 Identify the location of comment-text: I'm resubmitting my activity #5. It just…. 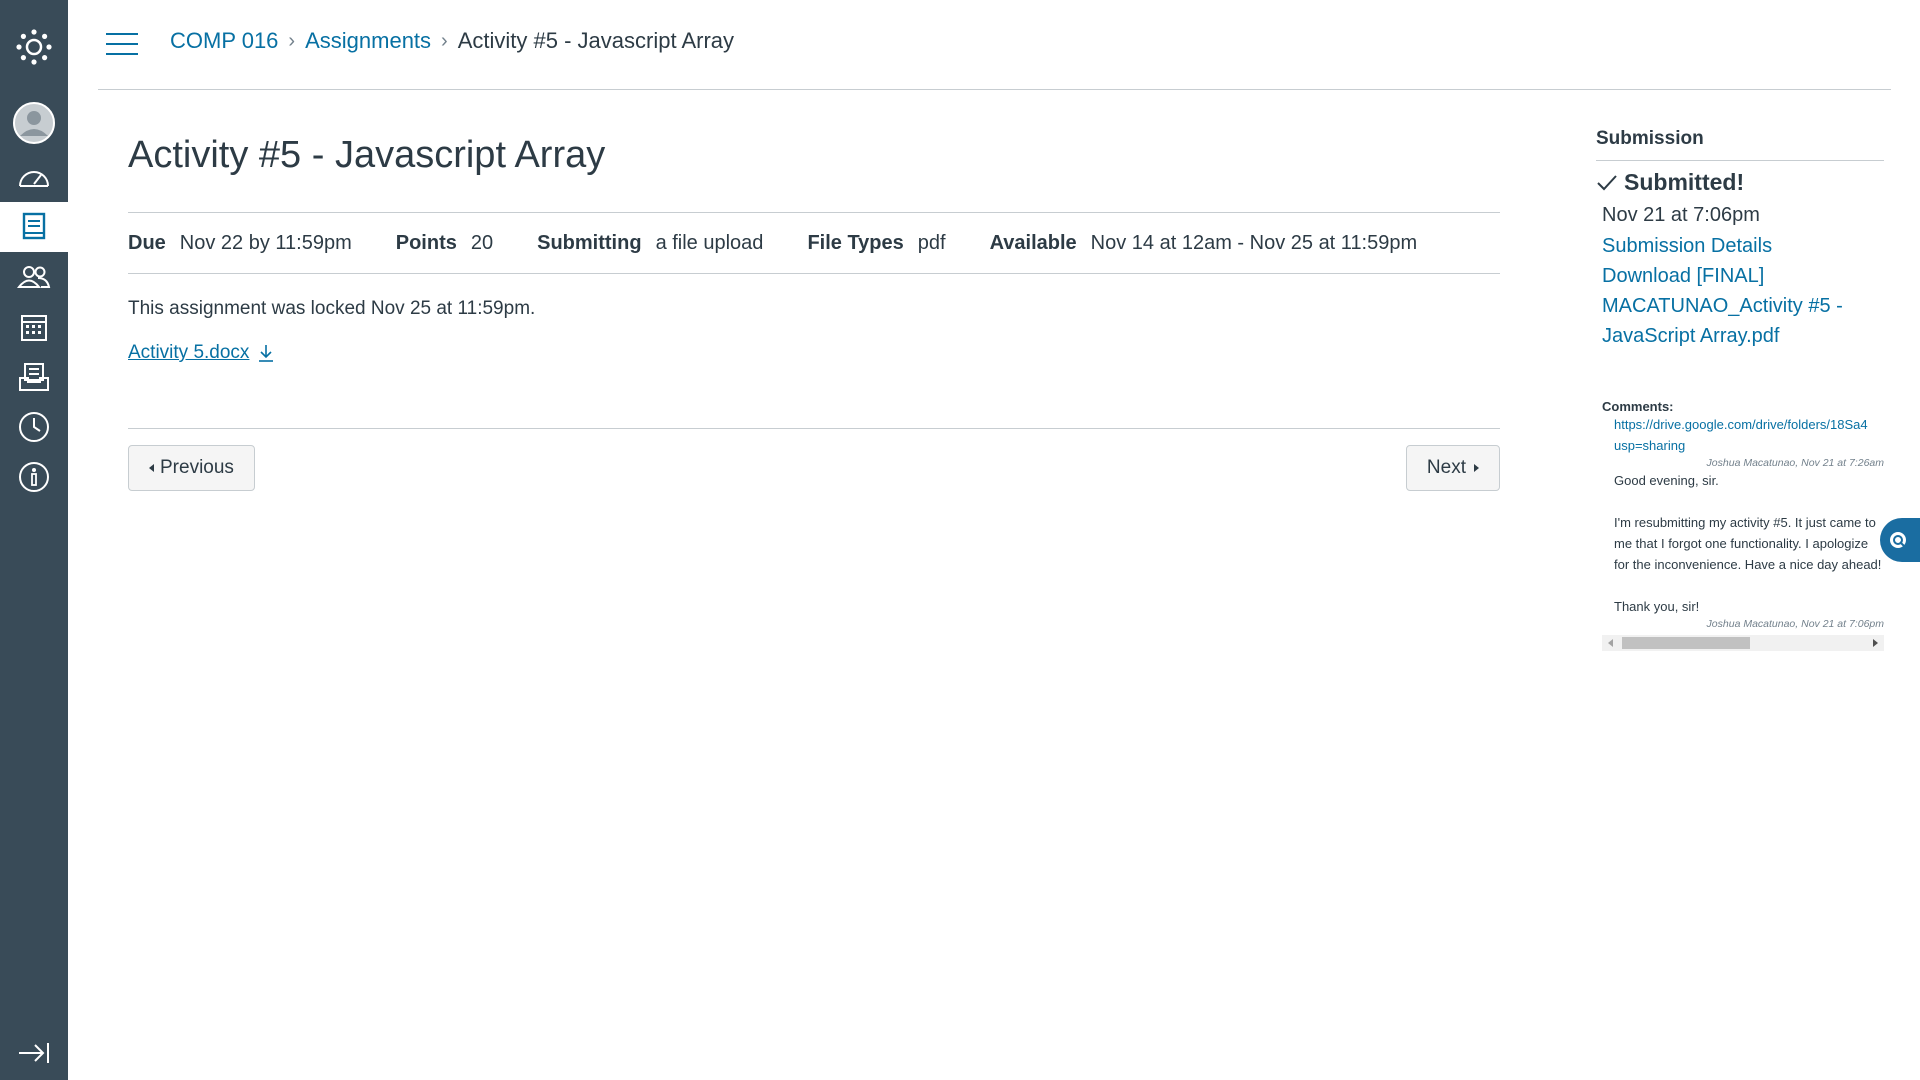
(1748, 543).